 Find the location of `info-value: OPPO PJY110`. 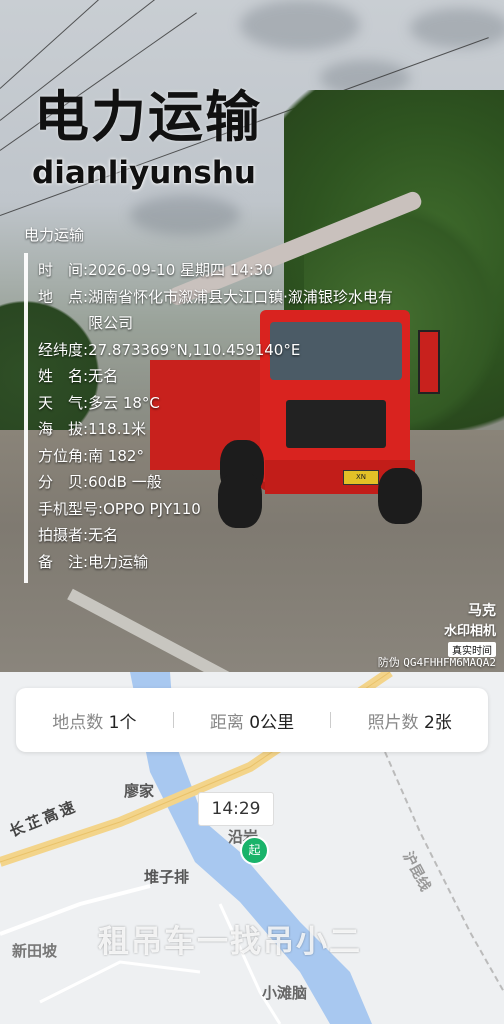

info-value: OPPO PJY110 is located at coordinates (152, 508).